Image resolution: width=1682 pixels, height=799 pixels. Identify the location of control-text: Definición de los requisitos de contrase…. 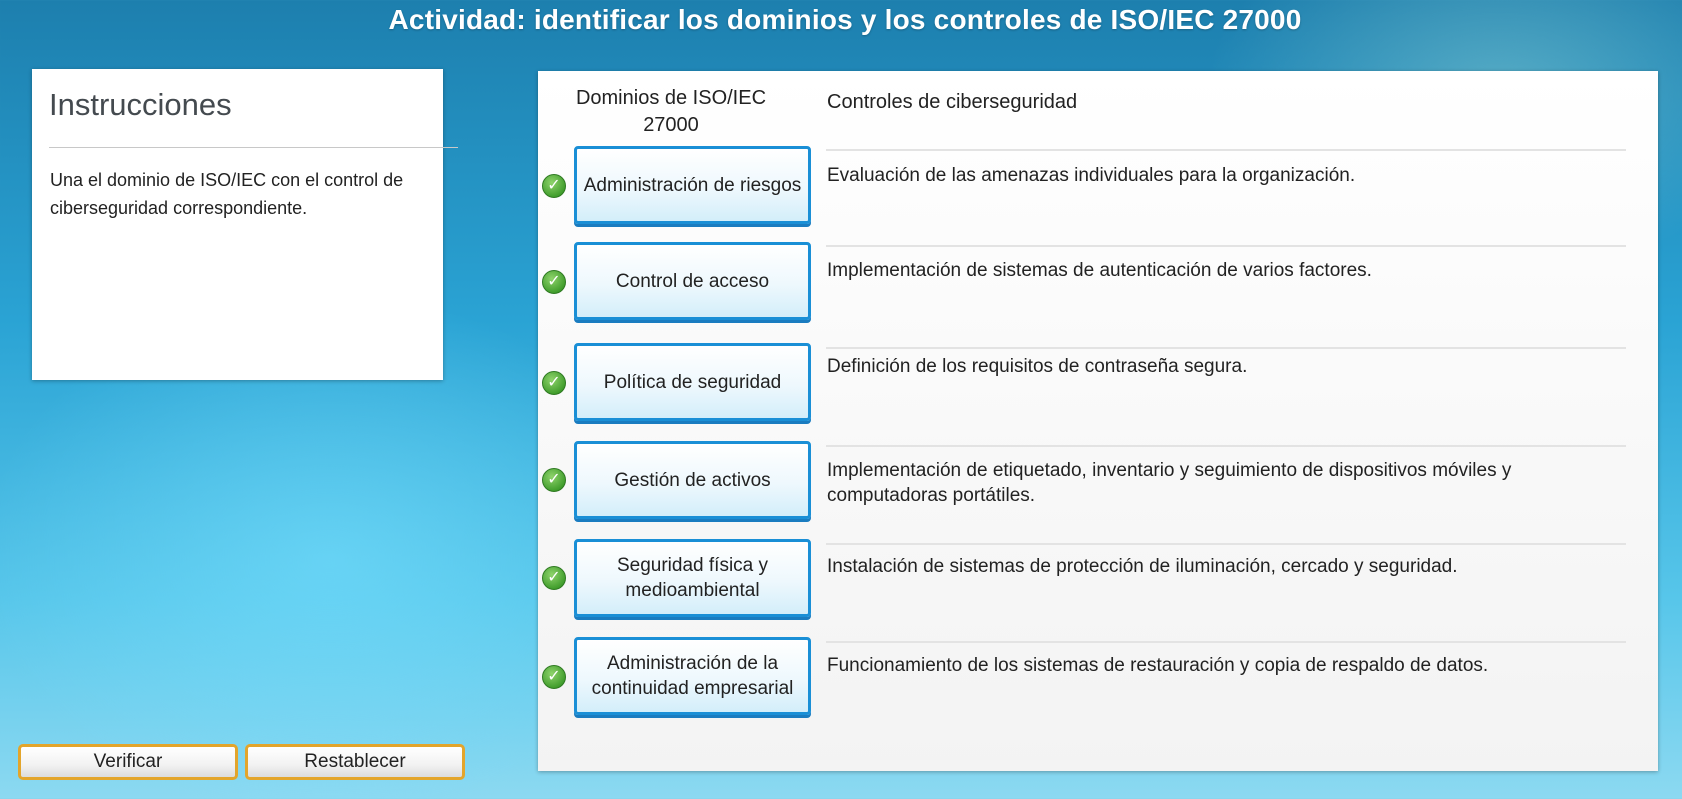
(1037, 366).